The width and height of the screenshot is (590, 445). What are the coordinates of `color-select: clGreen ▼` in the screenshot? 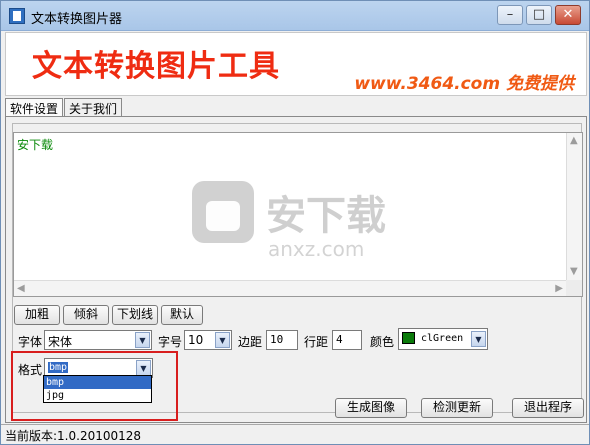 It's located at (443, 339).